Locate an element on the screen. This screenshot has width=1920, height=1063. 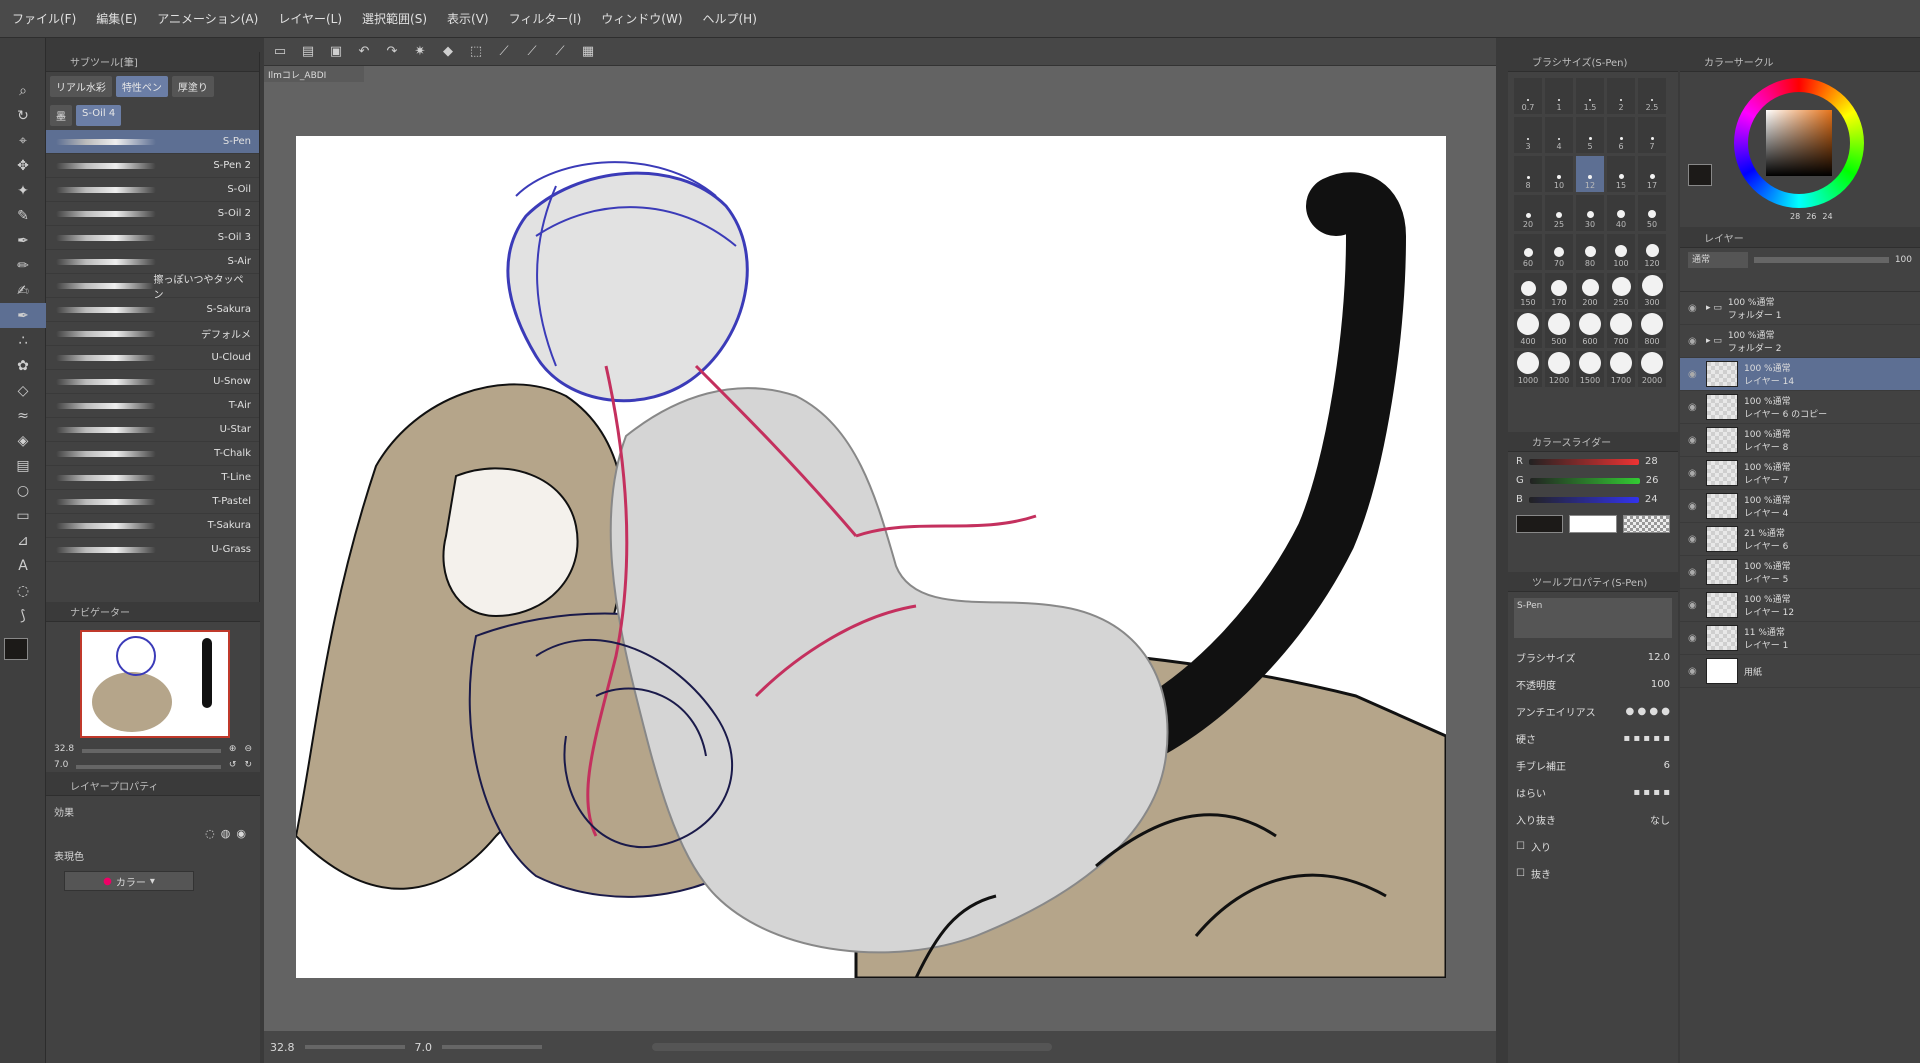
brush-item: デフォルメ is located at coordinates (152, 334).